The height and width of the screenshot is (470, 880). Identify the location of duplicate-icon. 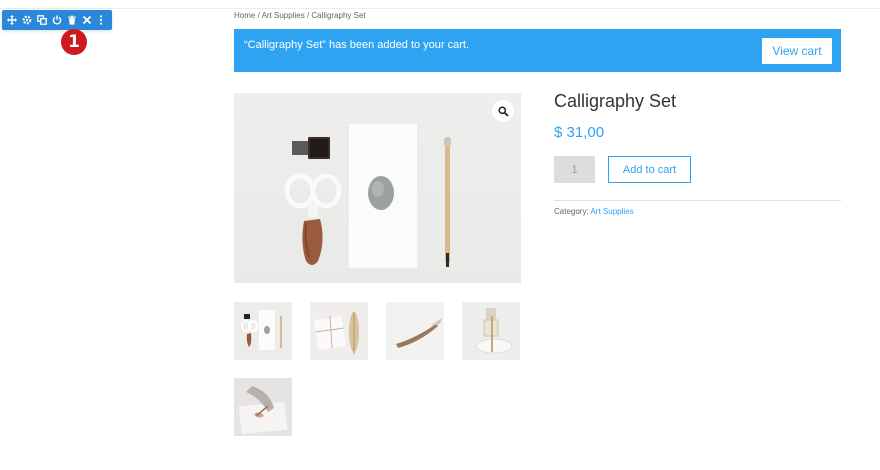
(42, 20).